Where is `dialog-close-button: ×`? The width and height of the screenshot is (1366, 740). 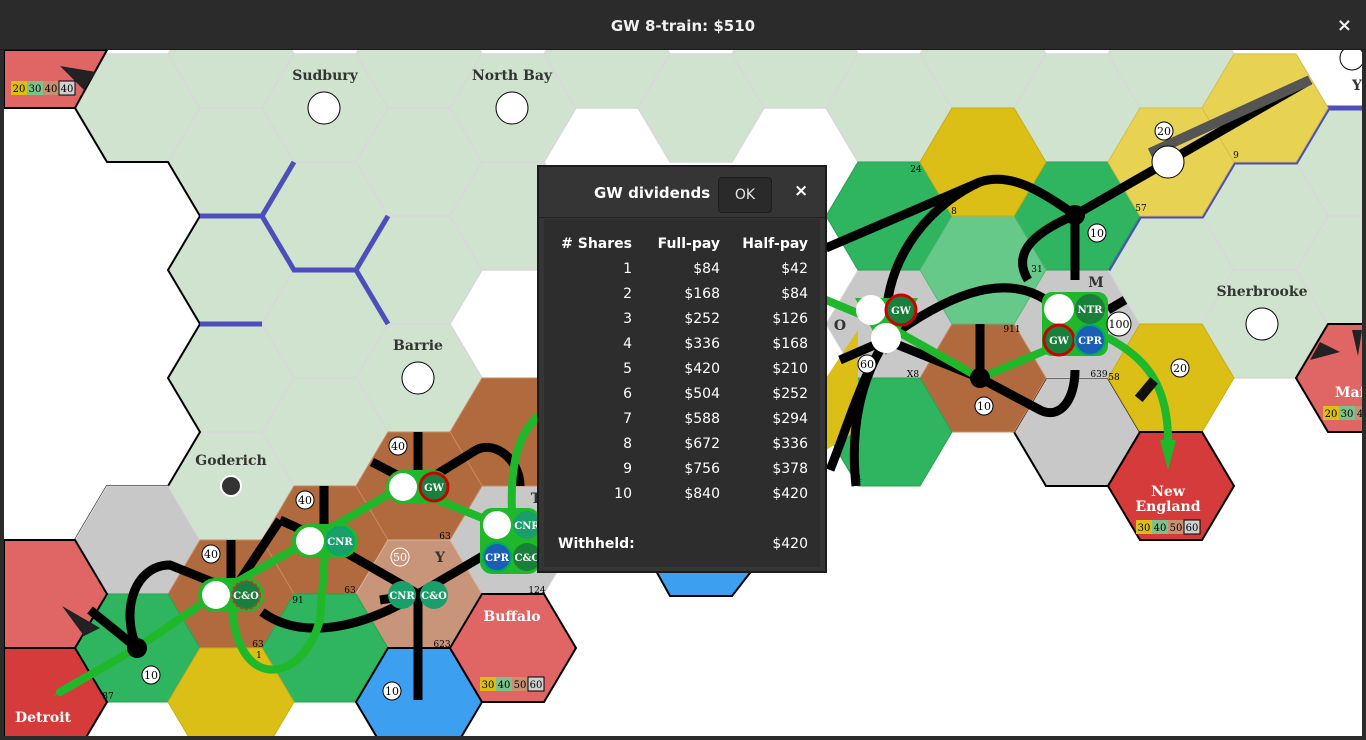
dialog-close-button: × is located at coordinates (801, 191).